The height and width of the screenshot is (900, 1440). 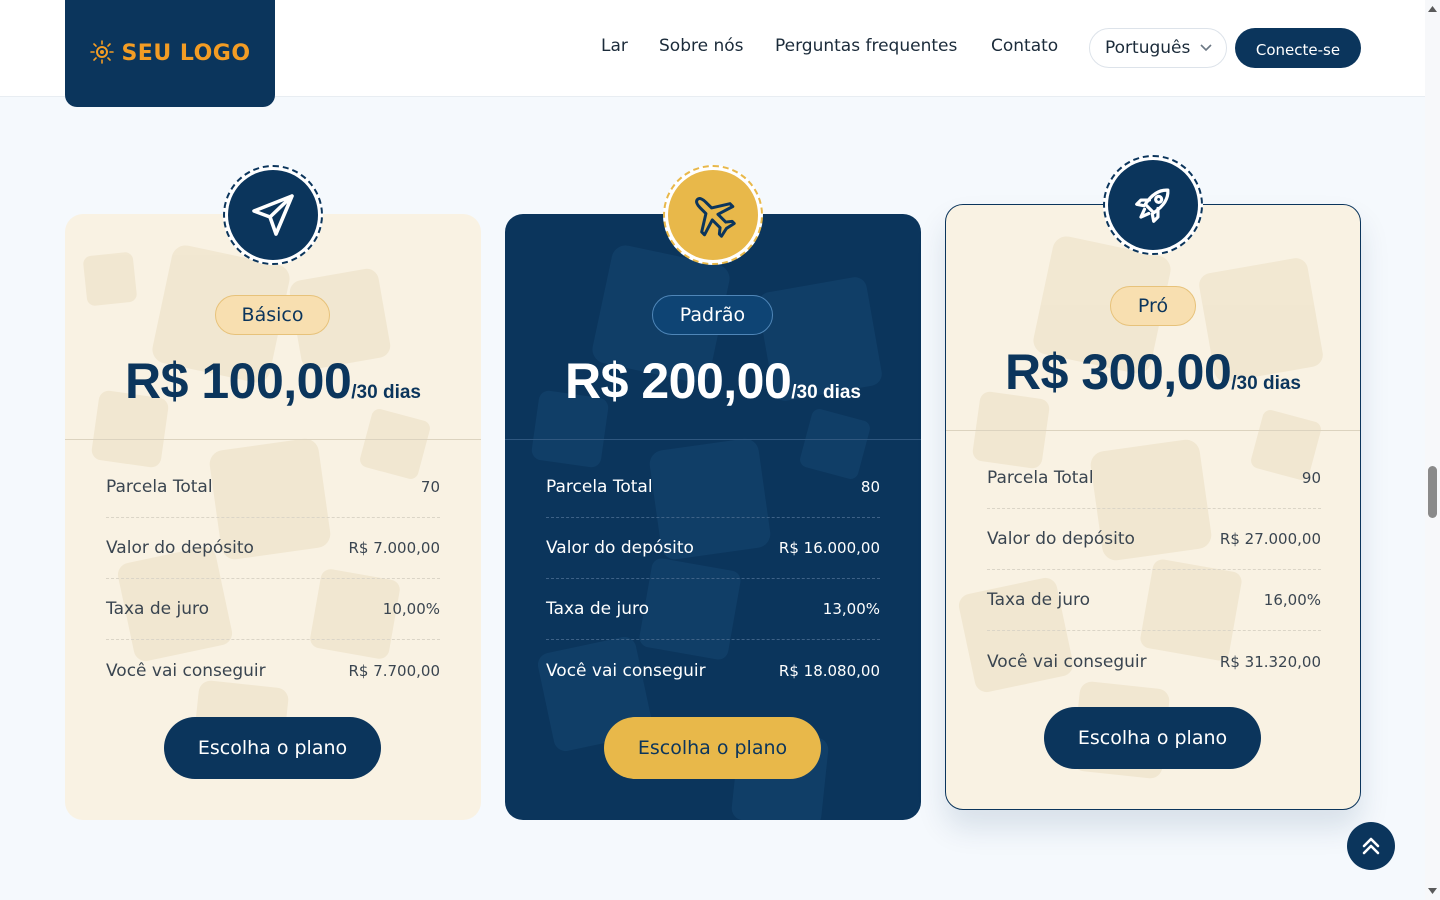 I want to click on row-value: 13,00%, so click(x=851, y=609).